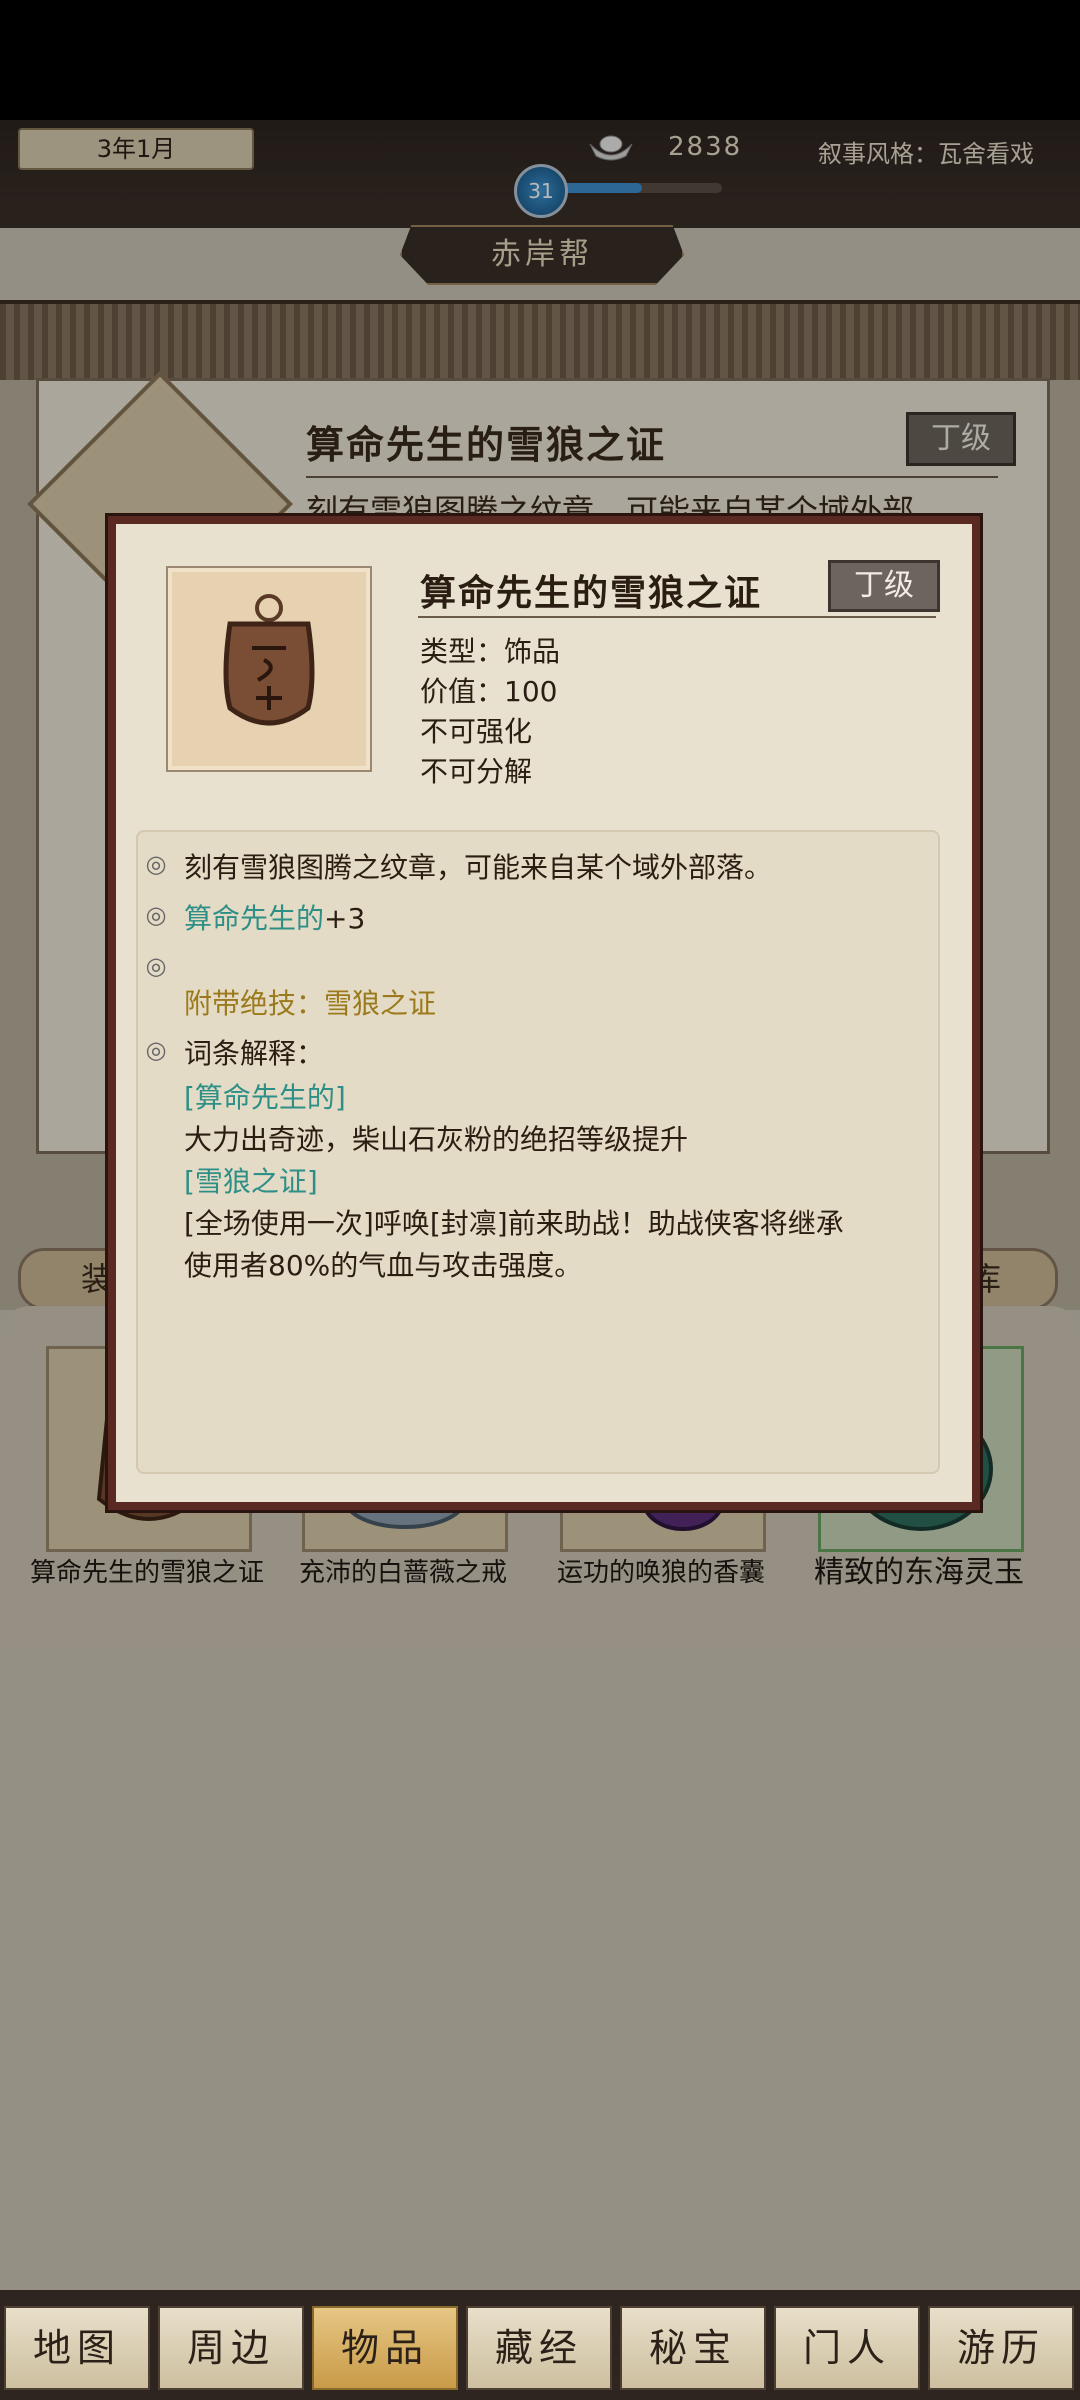 The height and width of the screenshot is (2400, 1080). I want to click on nav-nearby: 周边, so click(231, 2348).